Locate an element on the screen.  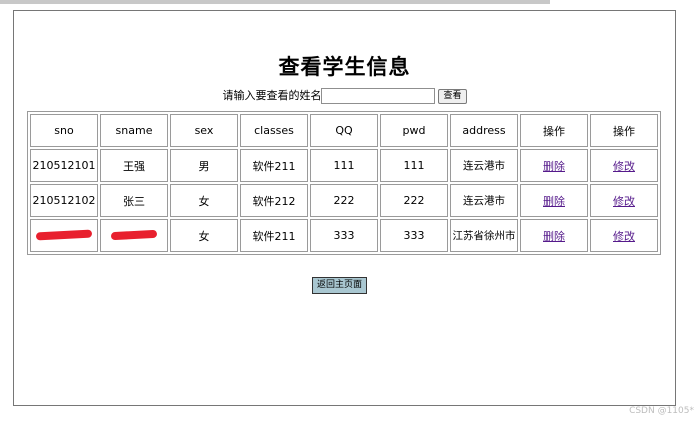
cell-address: 江苏省徐州市 is located at coordinates (484, 235).